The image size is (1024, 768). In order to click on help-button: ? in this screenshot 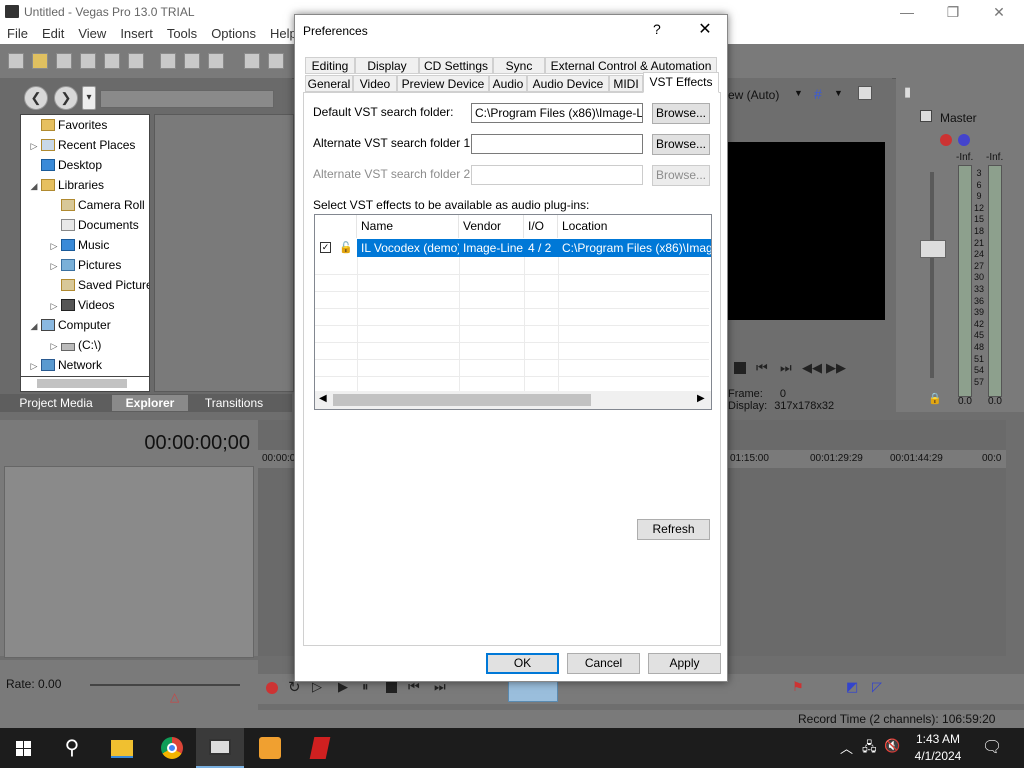, I will do `click(657, 29)`.